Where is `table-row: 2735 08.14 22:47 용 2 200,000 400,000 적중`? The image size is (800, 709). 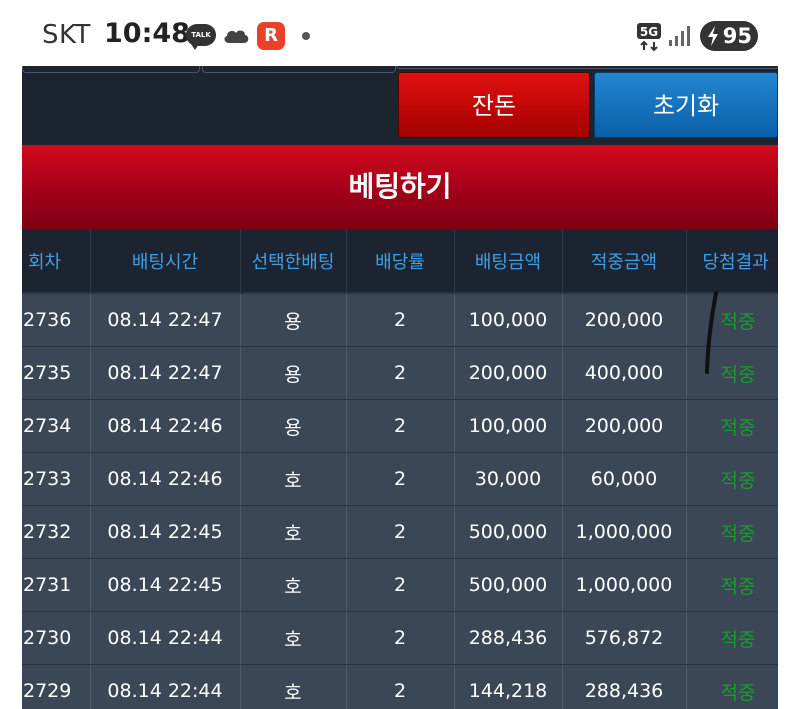 table-row: 2735 08.14 22:47 용 2 200,000 400,000 적중 is located at coordinates (400, 373).